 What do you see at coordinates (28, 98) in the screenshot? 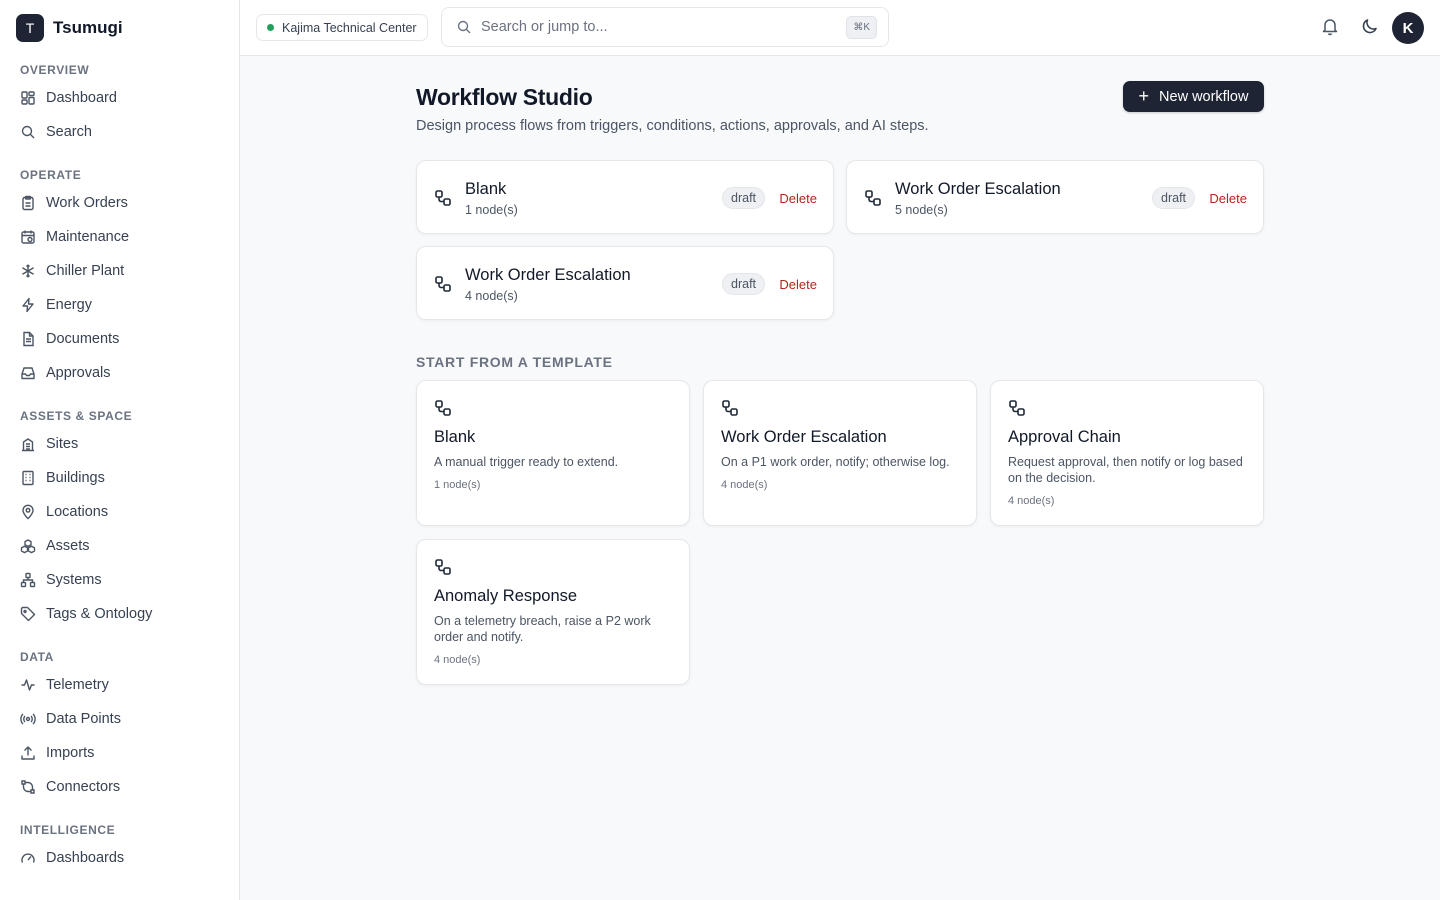
I see `dashboard-icon` at bounding box center [28, 98].